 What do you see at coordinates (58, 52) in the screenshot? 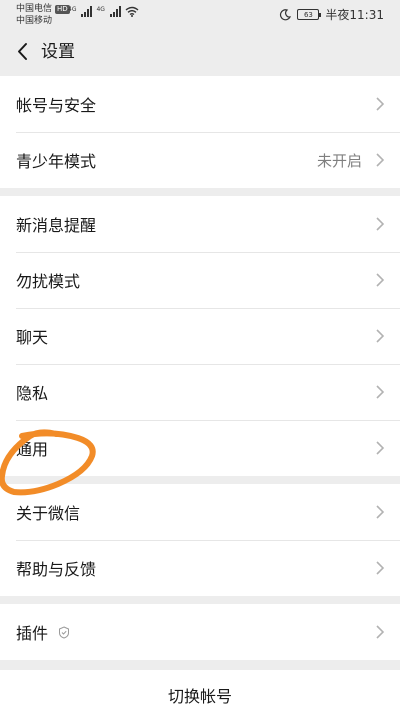
I see `page-title: 设置` at bounding box center [58, 52].